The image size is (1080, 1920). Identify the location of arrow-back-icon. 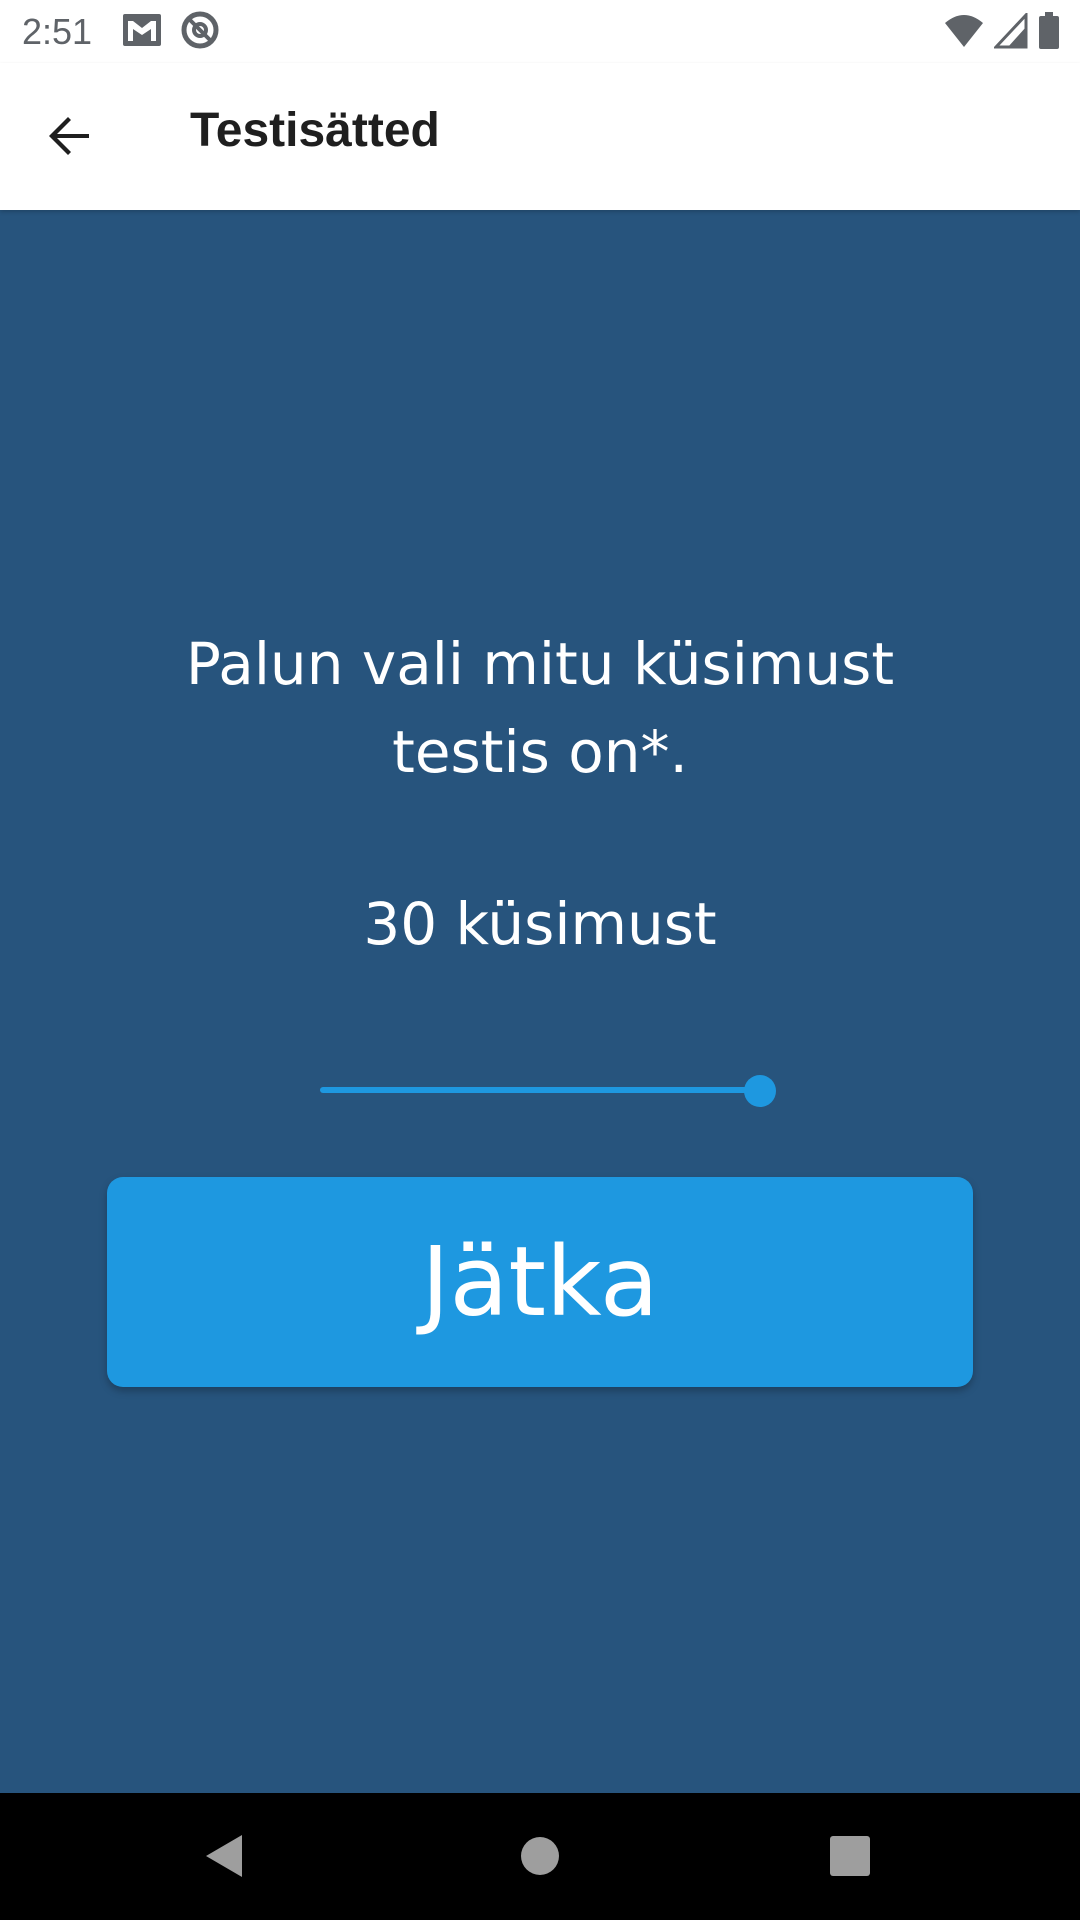
(69, 138).